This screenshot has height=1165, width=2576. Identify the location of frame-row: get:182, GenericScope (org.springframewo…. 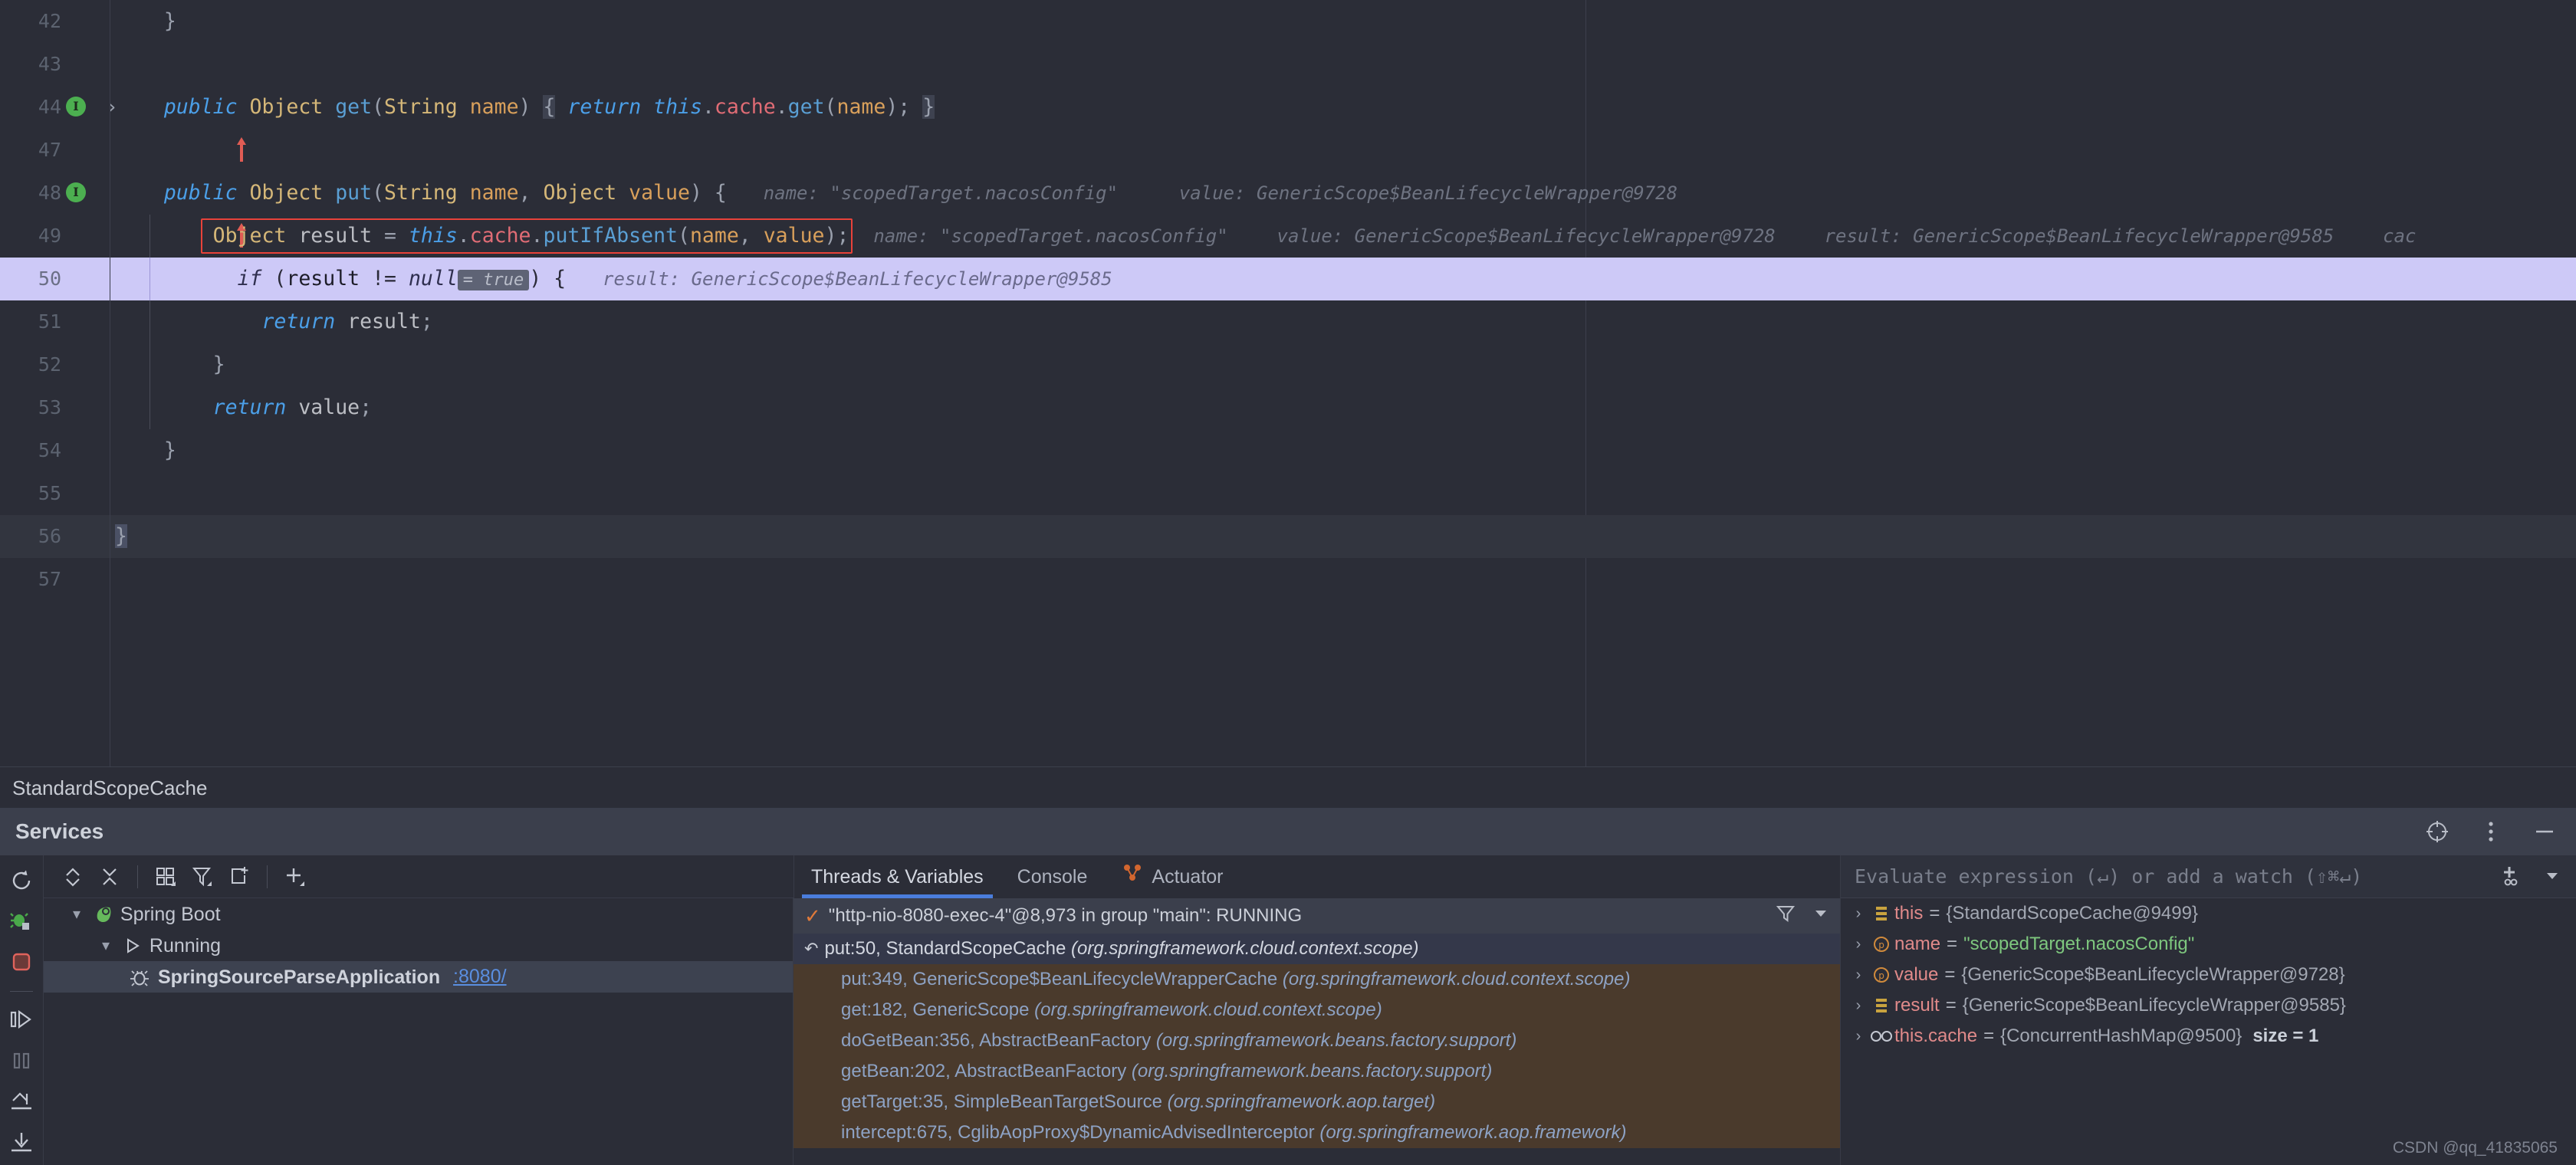
(1317, 1010).